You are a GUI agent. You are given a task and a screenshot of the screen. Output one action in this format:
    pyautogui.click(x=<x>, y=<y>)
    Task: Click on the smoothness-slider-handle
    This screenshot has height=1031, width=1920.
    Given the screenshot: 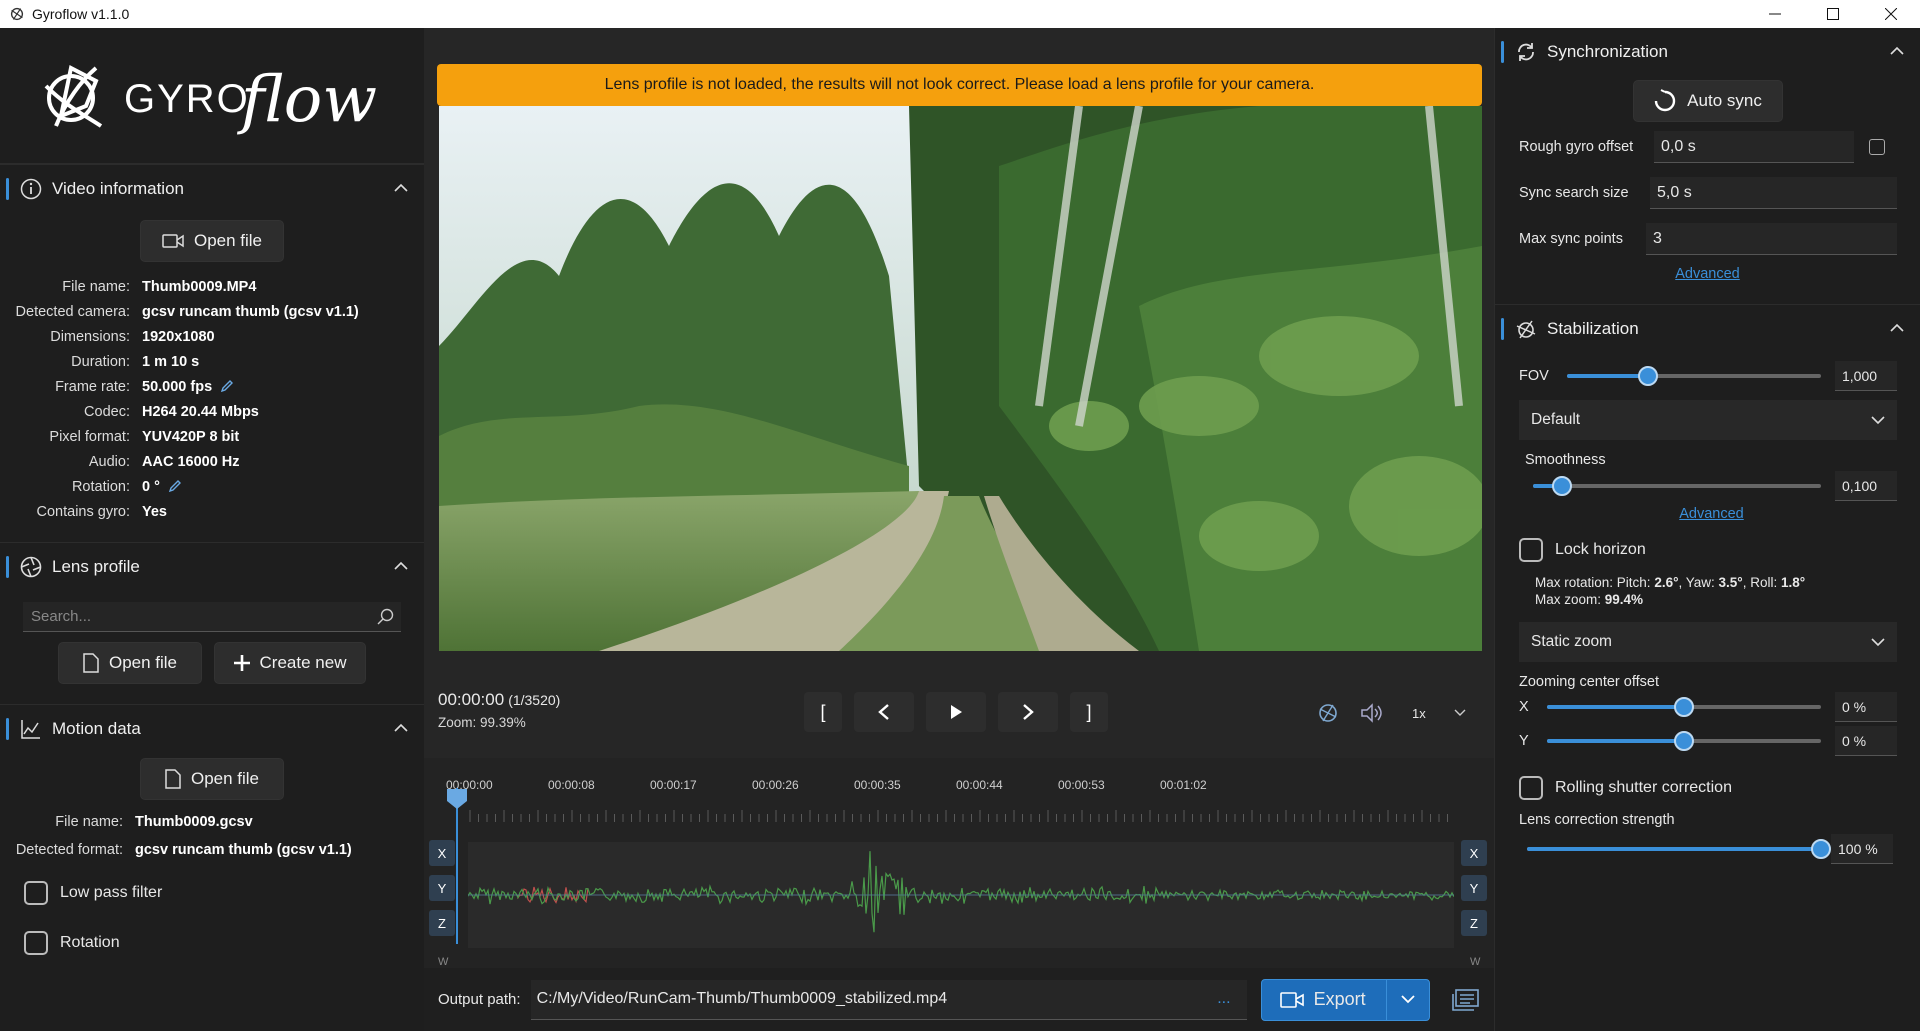 What is the action you would take?
    pyautogui.click(x=1561, y=486)
    